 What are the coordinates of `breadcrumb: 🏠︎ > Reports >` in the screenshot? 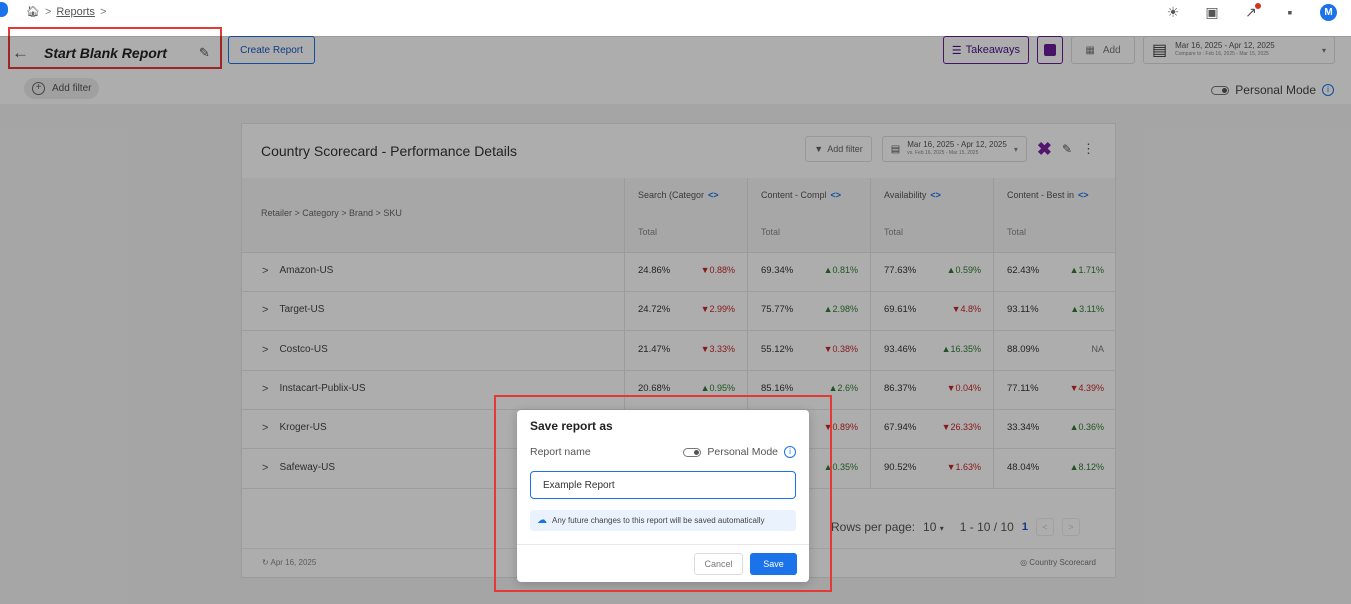 It's located at (66, 12).